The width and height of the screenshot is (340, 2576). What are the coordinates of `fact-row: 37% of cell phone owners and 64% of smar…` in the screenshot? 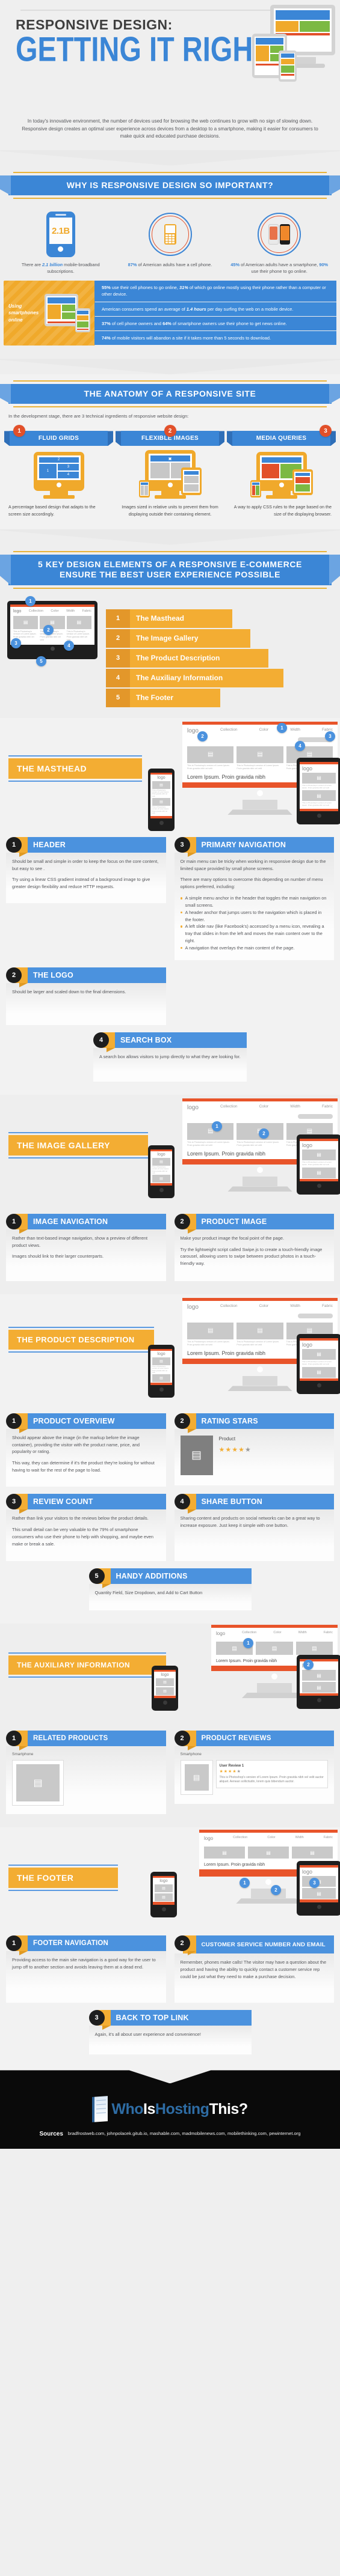 It's located at (215, 323).